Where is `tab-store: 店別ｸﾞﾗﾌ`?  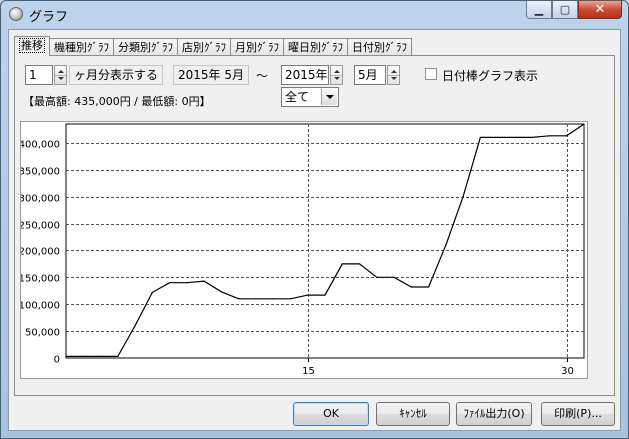
tab-store: 店別ｸﾞﾗﾌ is located at coordinates (204, 47).